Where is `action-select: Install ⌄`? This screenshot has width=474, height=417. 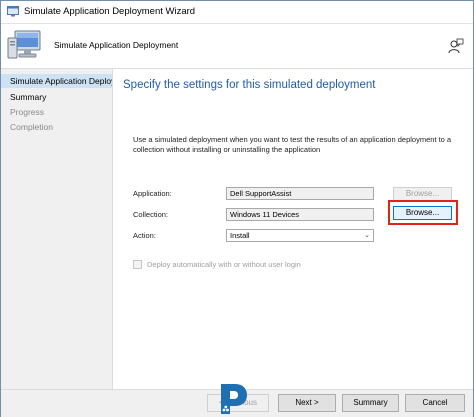 action-select: Install ⌄ is located at coordinates (300, 235).